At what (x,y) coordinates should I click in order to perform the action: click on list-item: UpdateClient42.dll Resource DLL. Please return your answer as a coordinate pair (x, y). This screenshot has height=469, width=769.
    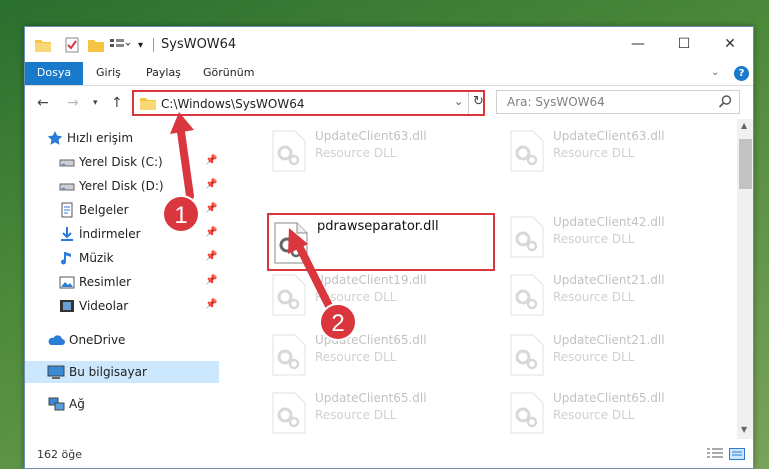
    Looking at the image, I should click on (619, 240).